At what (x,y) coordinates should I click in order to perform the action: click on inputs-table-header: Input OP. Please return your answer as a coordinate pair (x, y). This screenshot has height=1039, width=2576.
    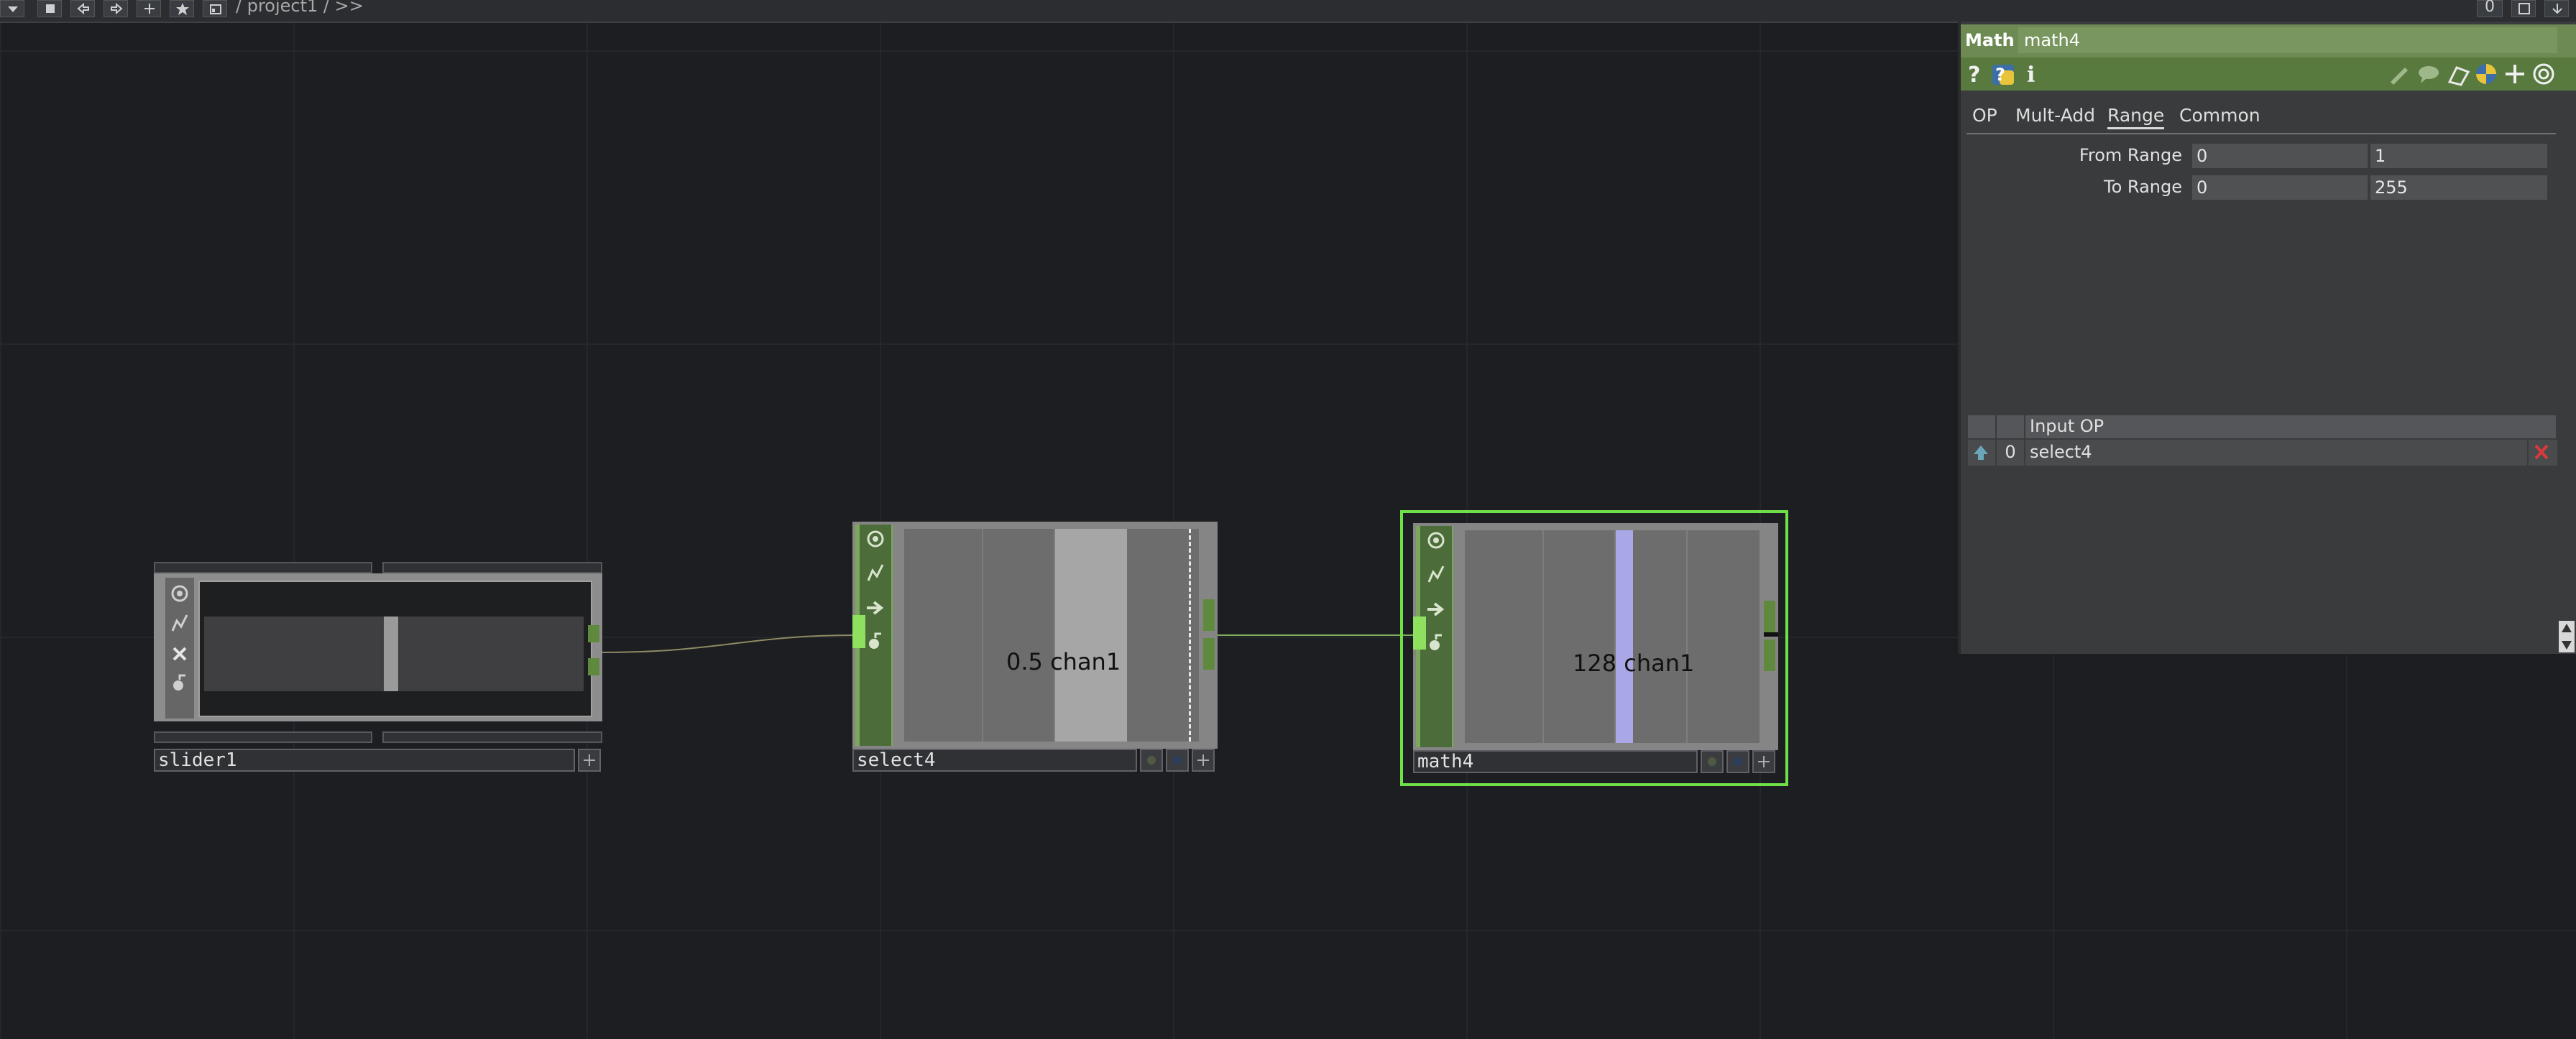
    Looking at the image, I should click on (2262, 426).